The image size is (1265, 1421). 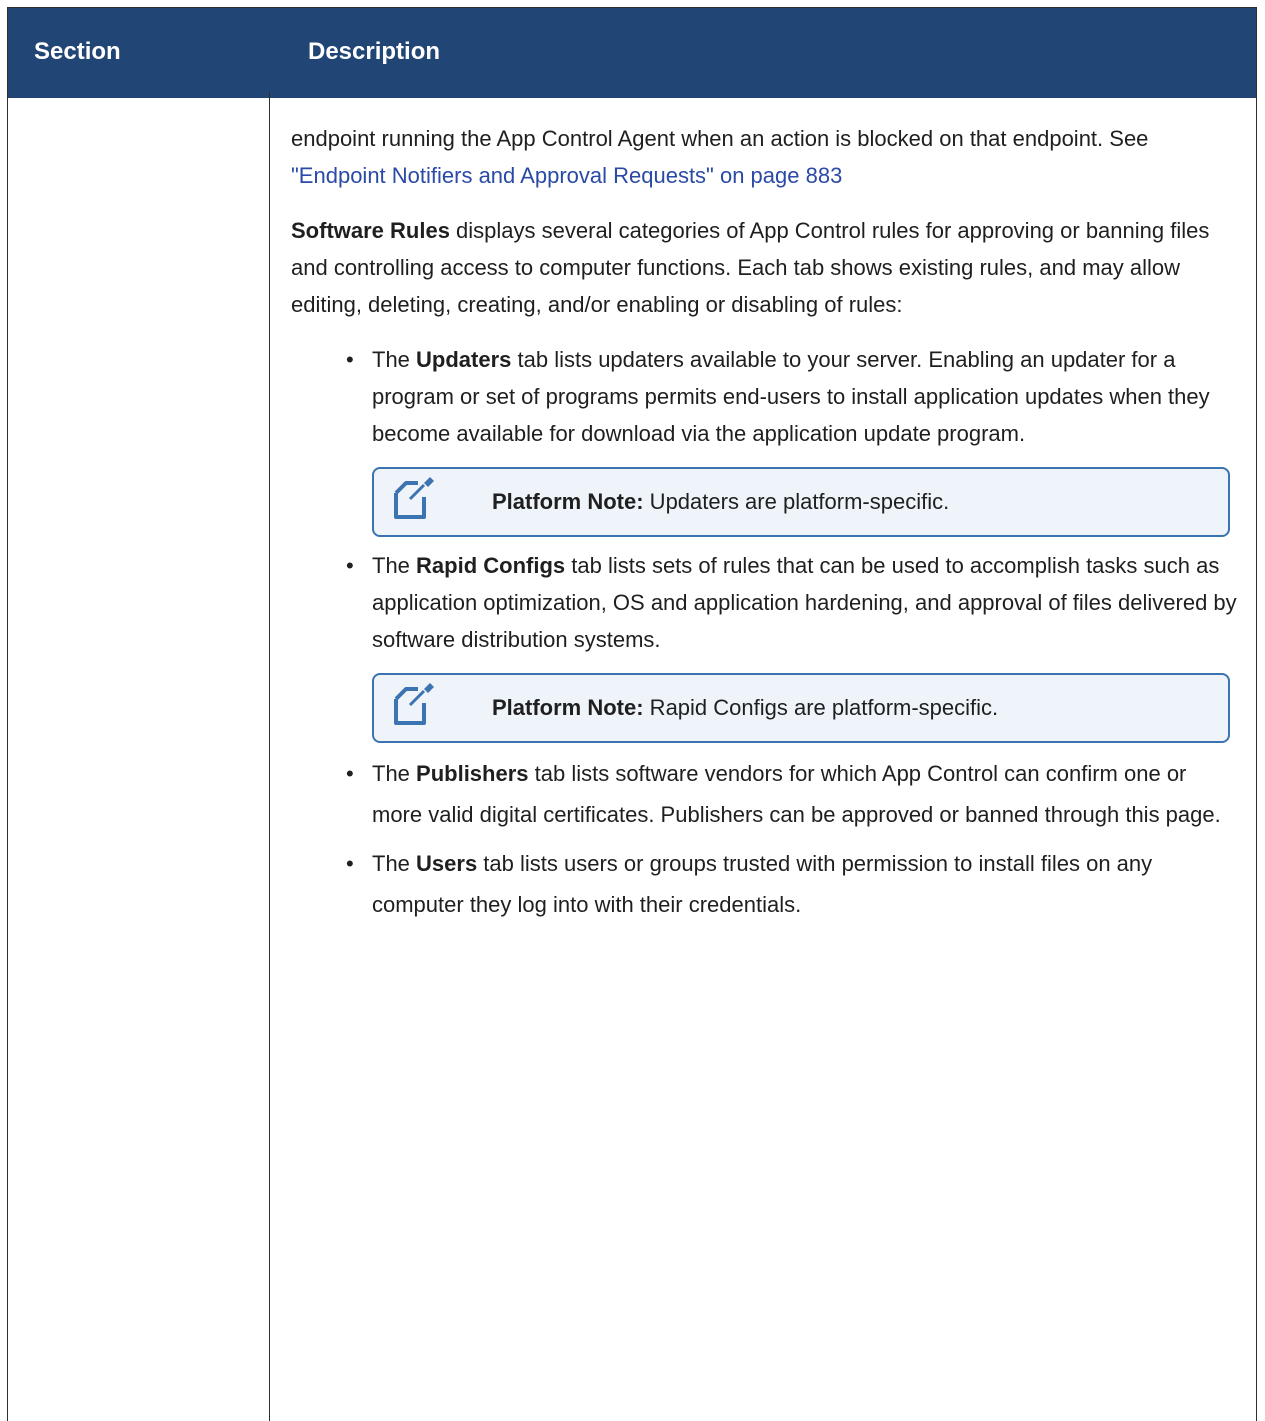 I want to click on column-divider, so click(x=269, y=756).